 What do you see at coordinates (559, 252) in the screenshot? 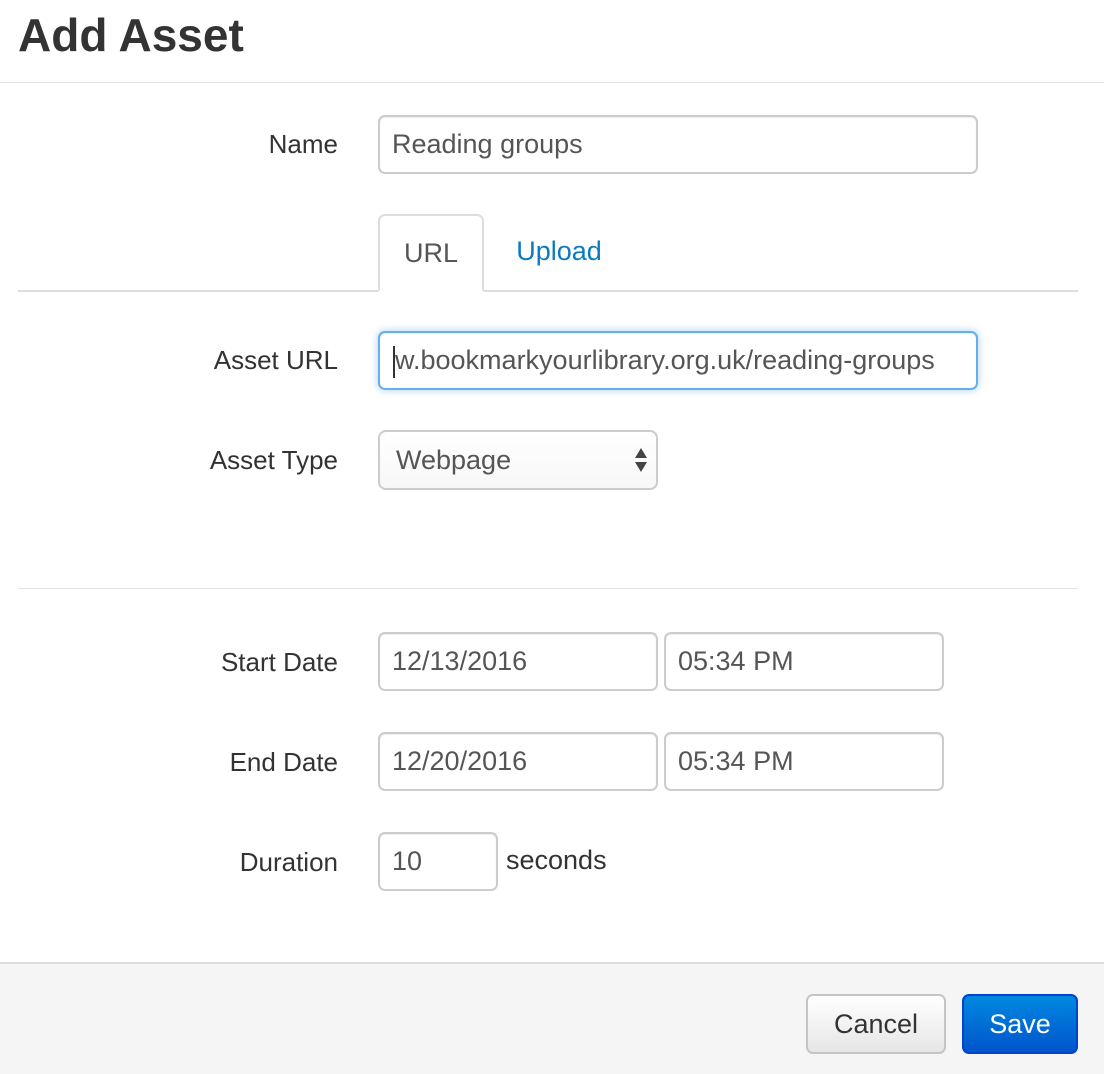
I see `tab-upload: Upload` at bounding box center [559, 252].